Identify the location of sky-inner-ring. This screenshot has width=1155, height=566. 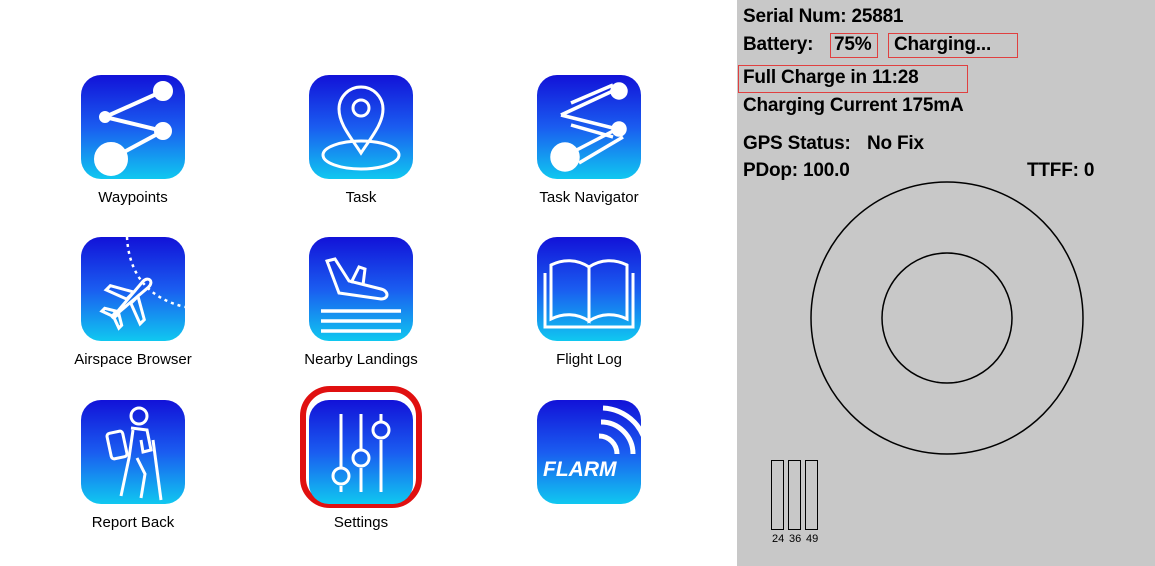
(947, 318).